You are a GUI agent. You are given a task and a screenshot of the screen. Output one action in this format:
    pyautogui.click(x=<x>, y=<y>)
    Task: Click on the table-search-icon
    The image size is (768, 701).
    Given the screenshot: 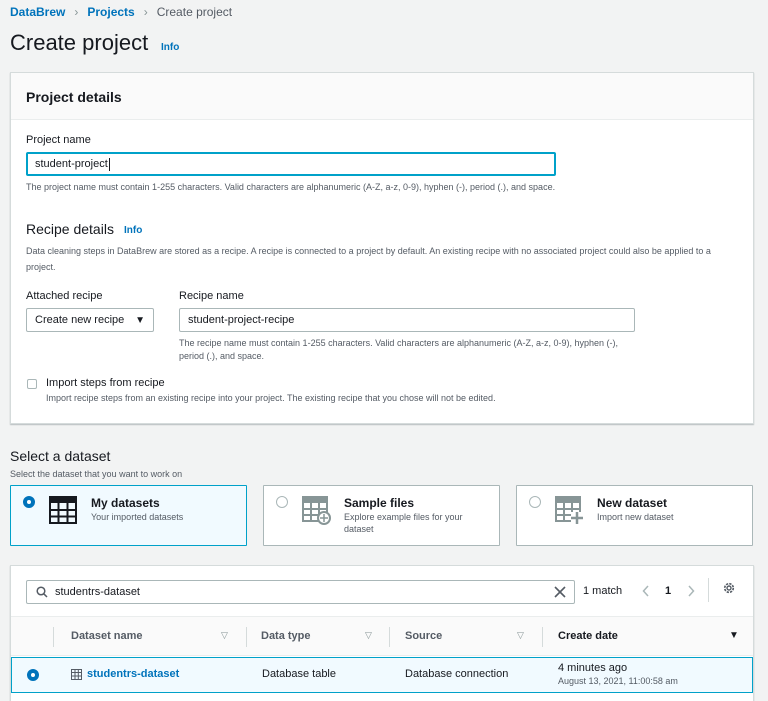 What is the action you would take?
    pyautogui.click(x=316, y=510)
    